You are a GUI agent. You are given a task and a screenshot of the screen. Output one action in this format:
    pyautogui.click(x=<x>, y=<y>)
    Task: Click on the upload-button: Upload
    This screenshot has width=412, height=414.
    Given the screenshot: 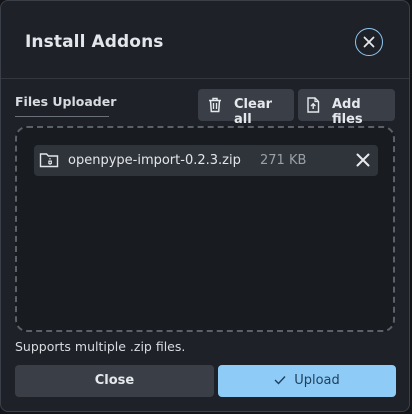 What is the action you would take?
    pyautogui.click(x=307, y=381)
    